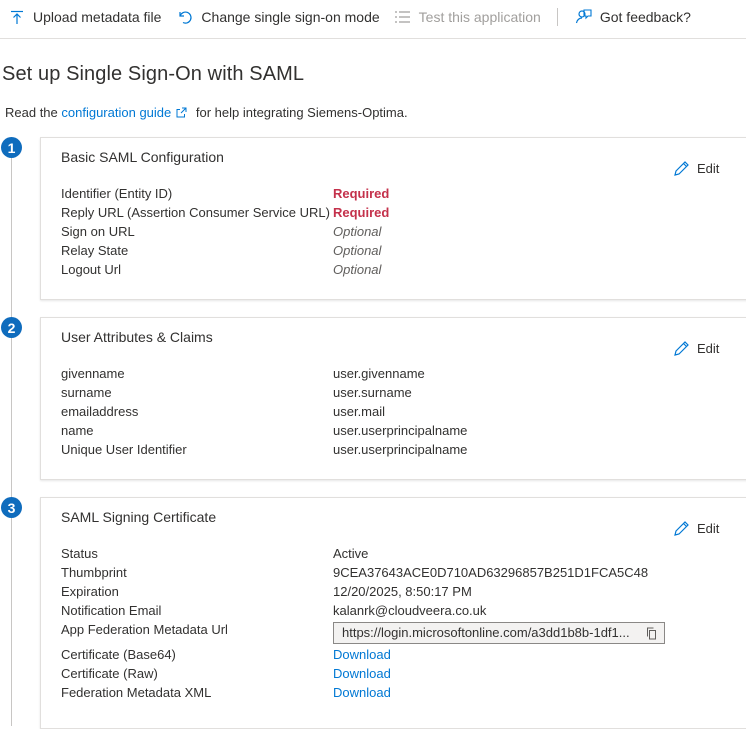 This screenshot has width=746, height=729. What do you see at coordinates (696, 348) in the screenshot?
I see `edit-user-attributes-button: Edit` at bounding box center [696, 348].